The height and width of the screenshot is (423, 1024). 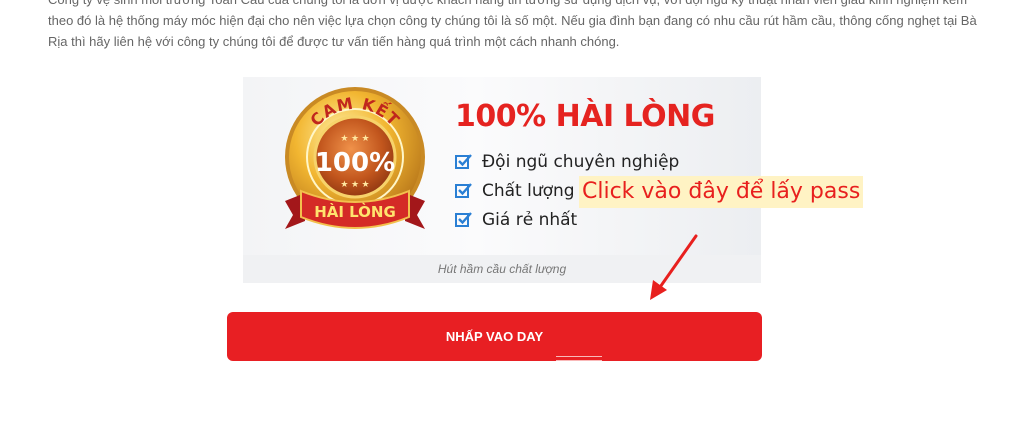 I want to click on feature-item: Đội ngũ chuyên nghiệp, so click(x=567, y=161).